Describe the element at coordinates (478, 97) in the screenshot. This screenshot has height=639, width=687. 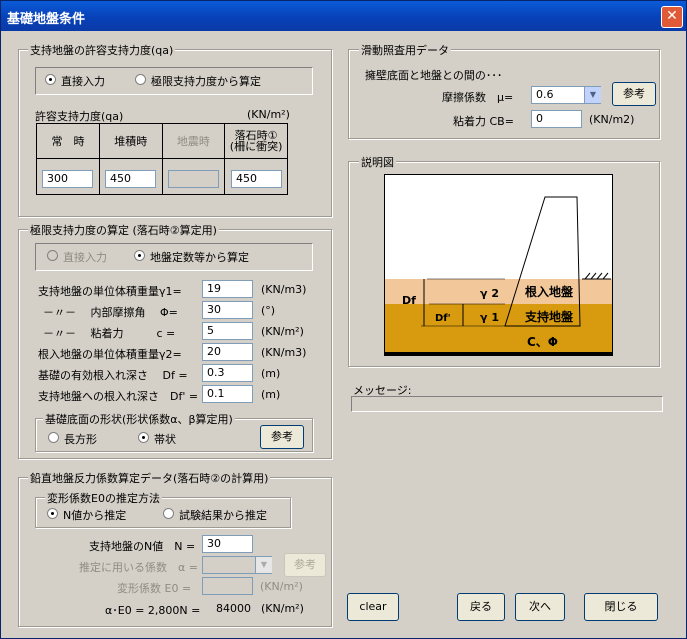
I see `friction-label: 摩擦係数 μ=` at that location.